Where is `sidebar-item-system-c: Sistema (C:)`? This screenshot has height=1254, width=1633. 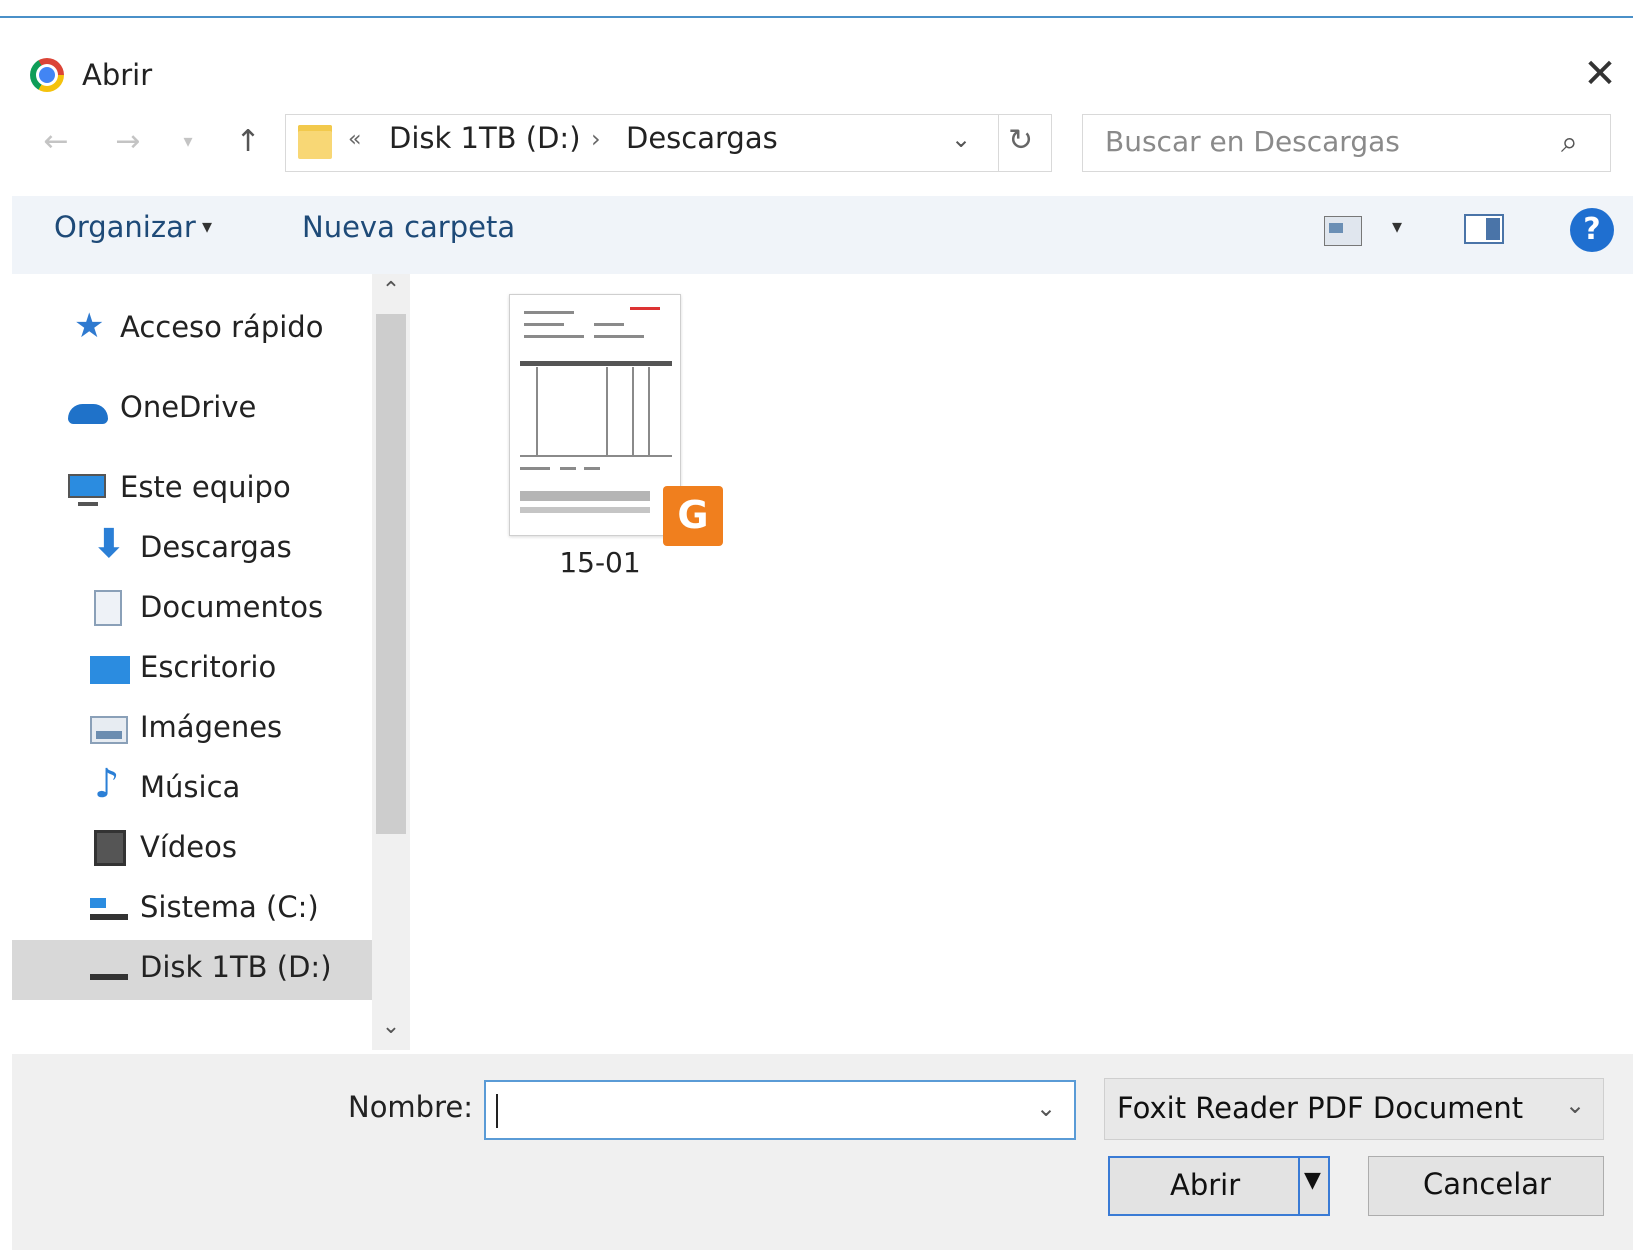
sidebar-item-system-c: Sistema (C:) is located at coordinates (192, 910).